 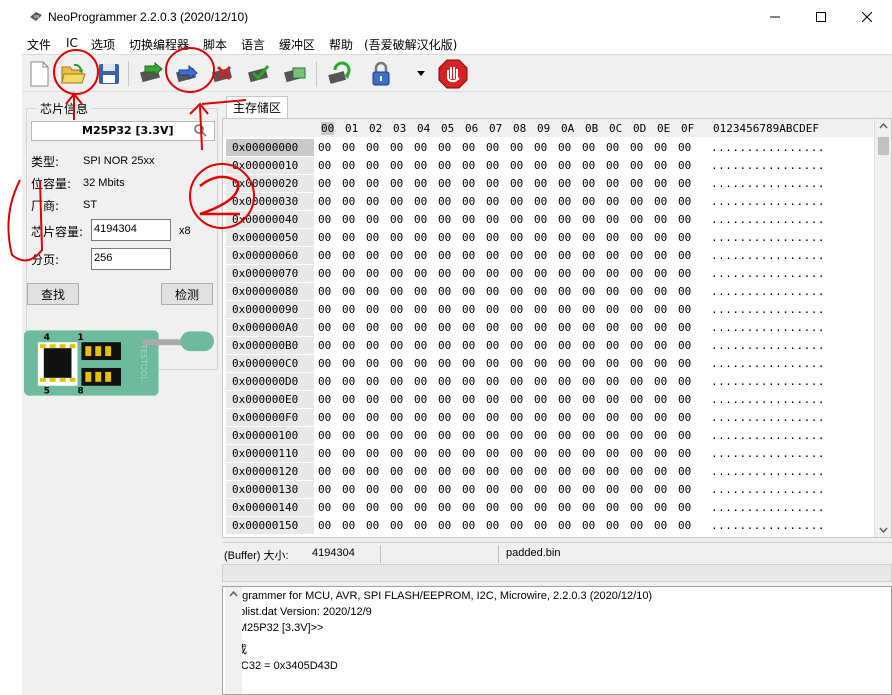 What do you see at coordinates (202, 131) in the screenshot?
I see `chip-select-button` at bounding box center [202, 131].